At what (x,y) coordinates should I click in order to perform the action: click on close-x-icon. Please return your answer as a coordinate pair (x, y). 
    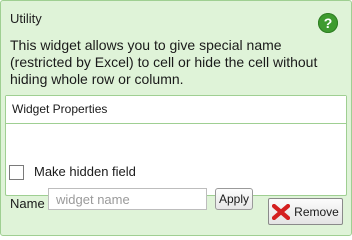
    Looking at the image, I should click on (281, 211).